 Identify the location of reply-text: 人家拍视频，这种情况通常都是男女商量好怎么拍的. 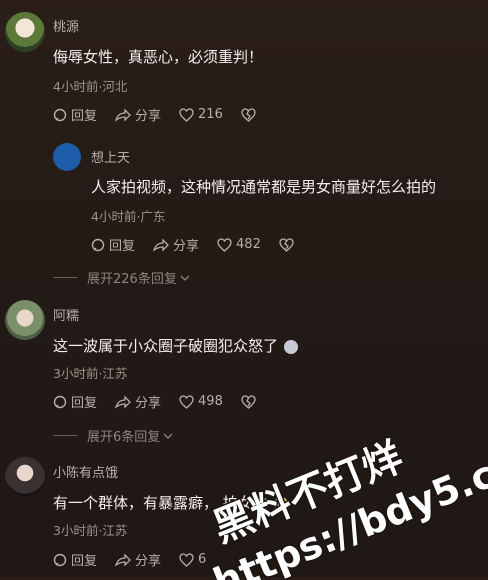
(264, 187).